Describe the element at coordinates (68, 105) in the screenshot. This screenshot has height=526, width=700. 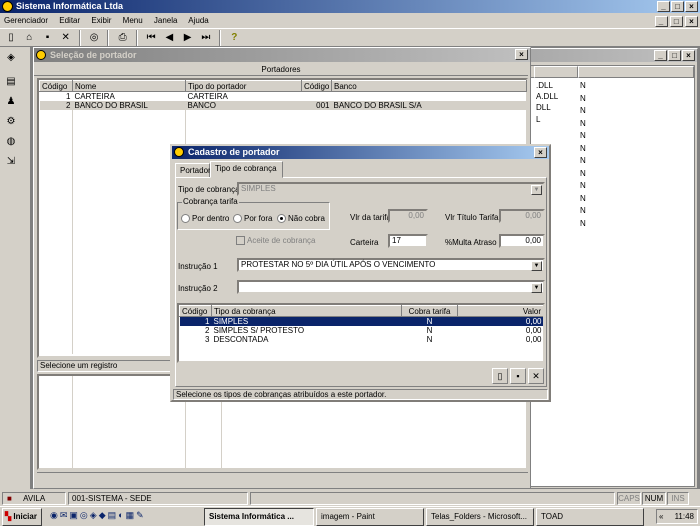
I see `row-codigo: 2` at that location.